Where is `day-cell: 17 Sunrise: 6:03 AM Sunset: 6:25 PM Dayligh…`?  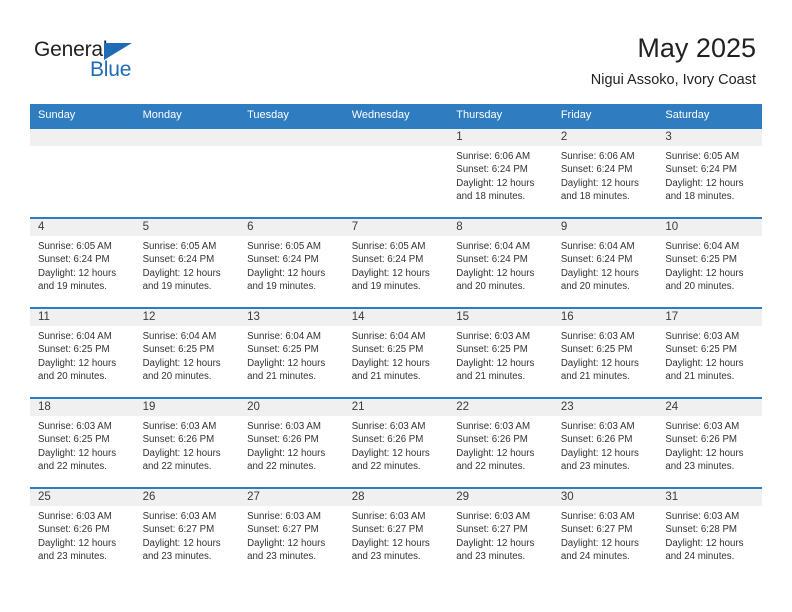
day-cell: 17 Sunrise: 6:03 AM Sunset: 6:25 PM Dayligh… is located at coordinates (709, 353).